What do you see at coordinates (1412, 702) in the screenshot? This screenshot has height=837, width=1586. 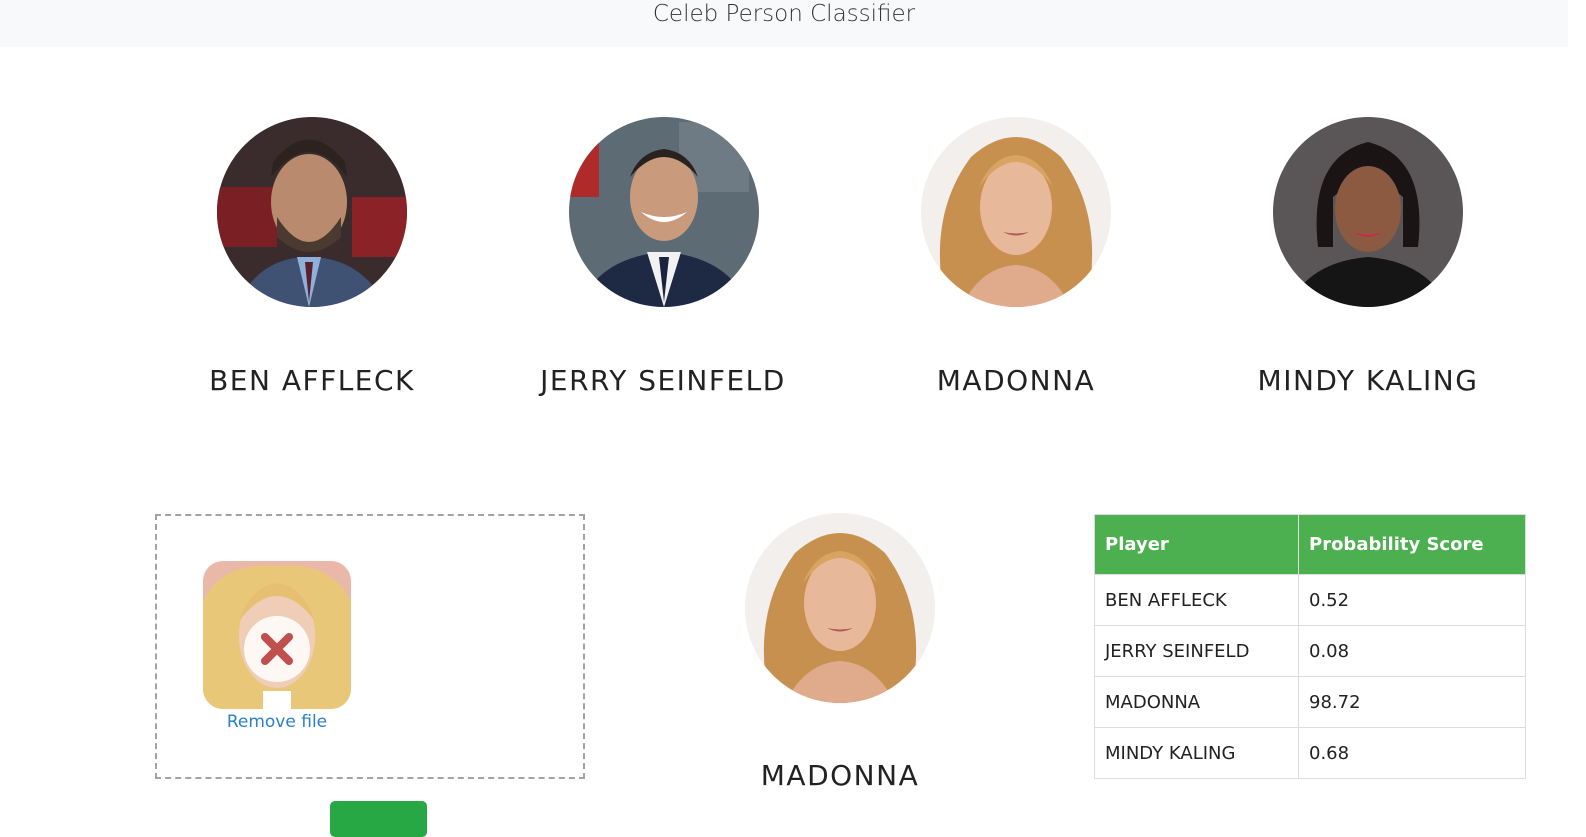 I see `score-cell: 98.72` at bounding box center [1412, 702].